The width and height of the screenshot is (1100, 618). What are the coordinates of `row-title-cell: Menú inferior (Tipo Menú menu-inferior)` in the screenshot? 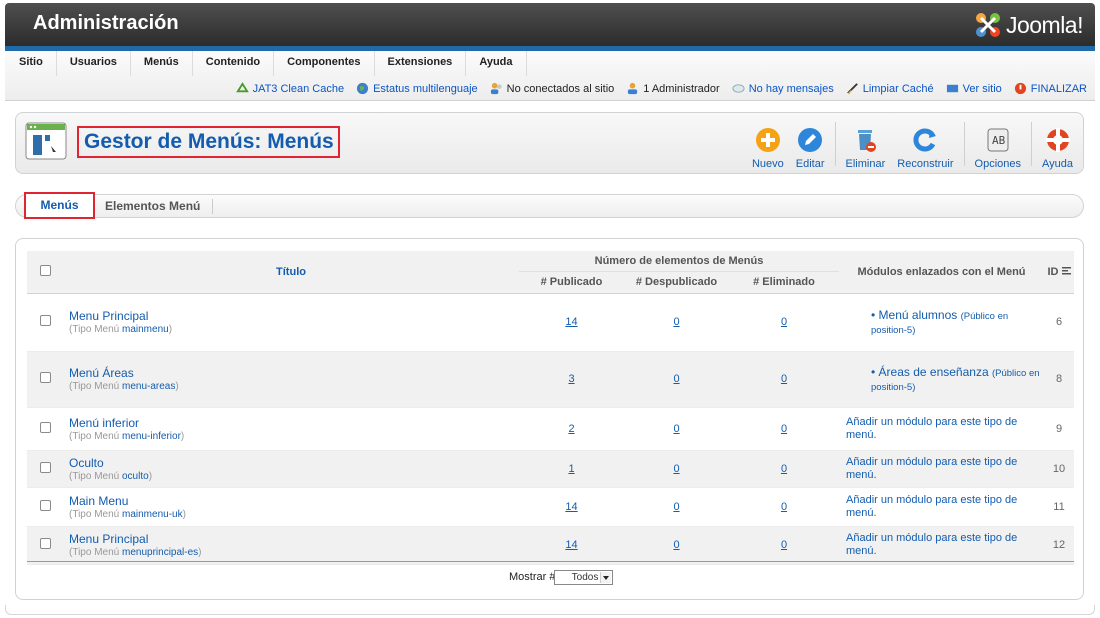 It's located at (291, 429).